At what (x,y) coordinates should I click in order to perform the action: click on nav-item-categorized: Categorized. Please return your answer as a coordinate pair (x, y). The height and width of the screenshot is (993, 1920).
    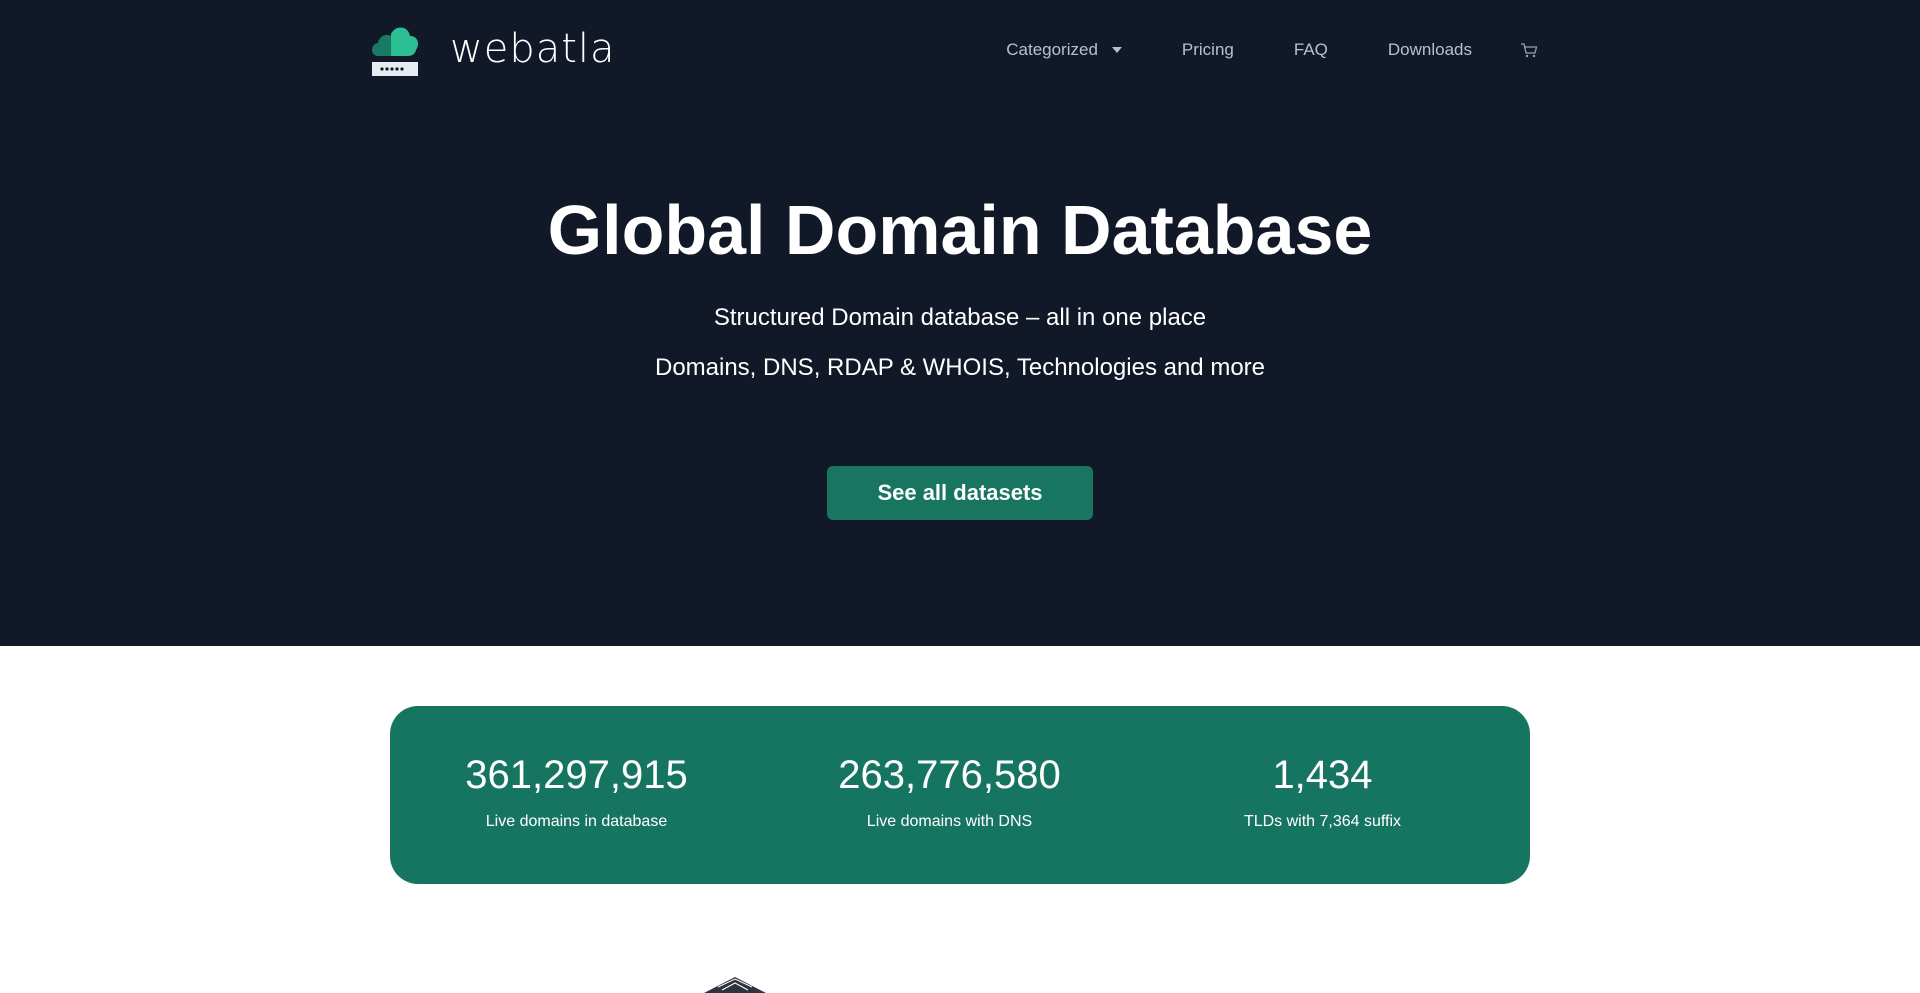
    Looking at the image, I should click on (1064, 50).